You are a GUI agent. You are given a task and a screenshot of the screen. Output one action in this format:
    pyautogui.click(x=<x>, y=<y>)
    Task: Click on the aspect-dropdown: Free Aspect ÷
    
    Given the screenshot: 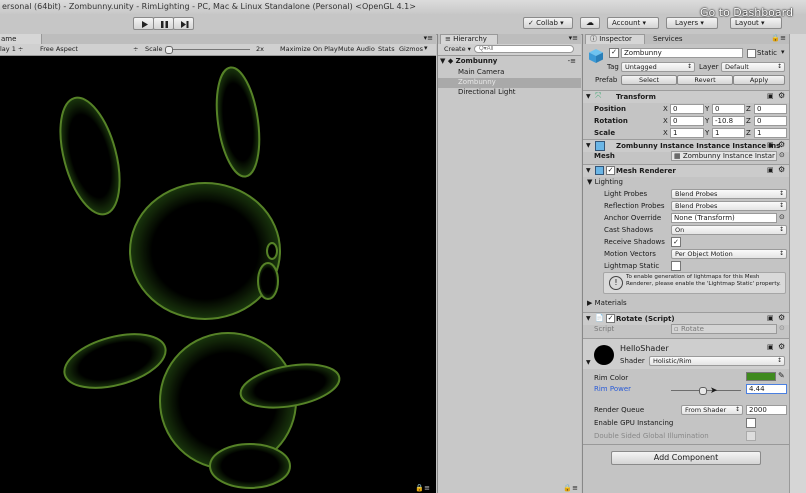 What is the action you would take?
    pyautogui.click(x=90, y=49)
    